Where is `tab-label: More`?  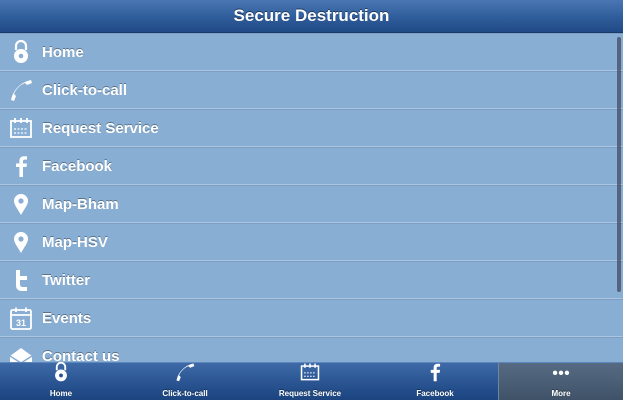
tab-label: More is located at coordinates (561, 393).